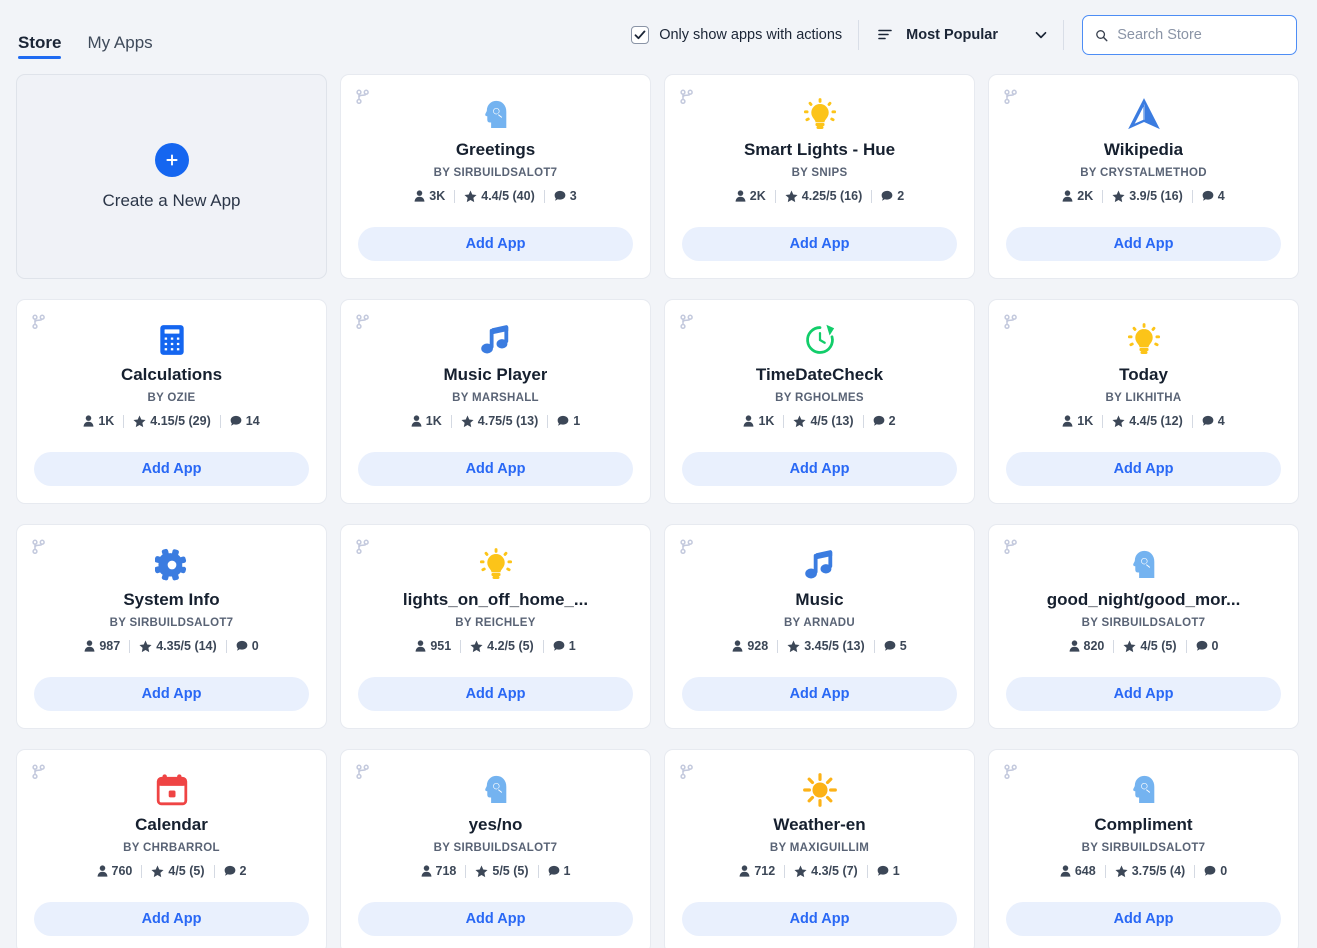 The height and width of the screenshot is (948, 1317). I want to click on tab-store: Store, so click(40, 46).